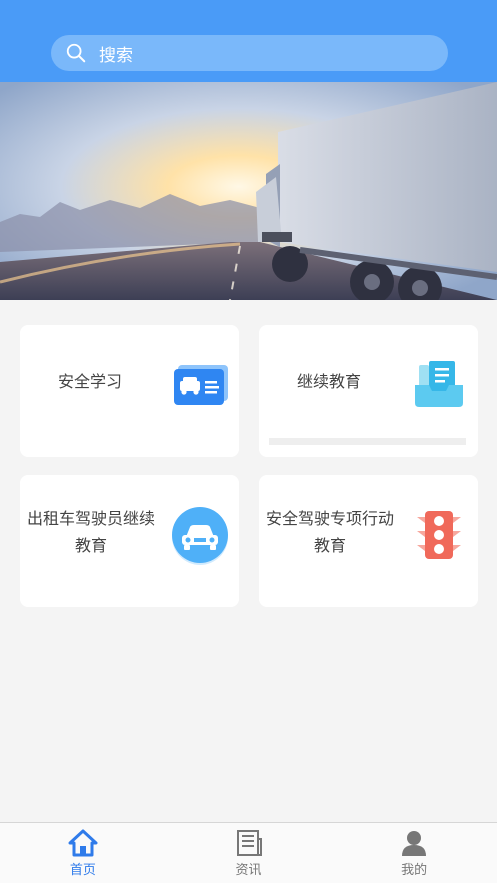 The width and height of the screenshot is (497, 883). What do you see at coordinates (76, 53) in the screenshot?
I see `search-icon` at bounding box center [76, 53].